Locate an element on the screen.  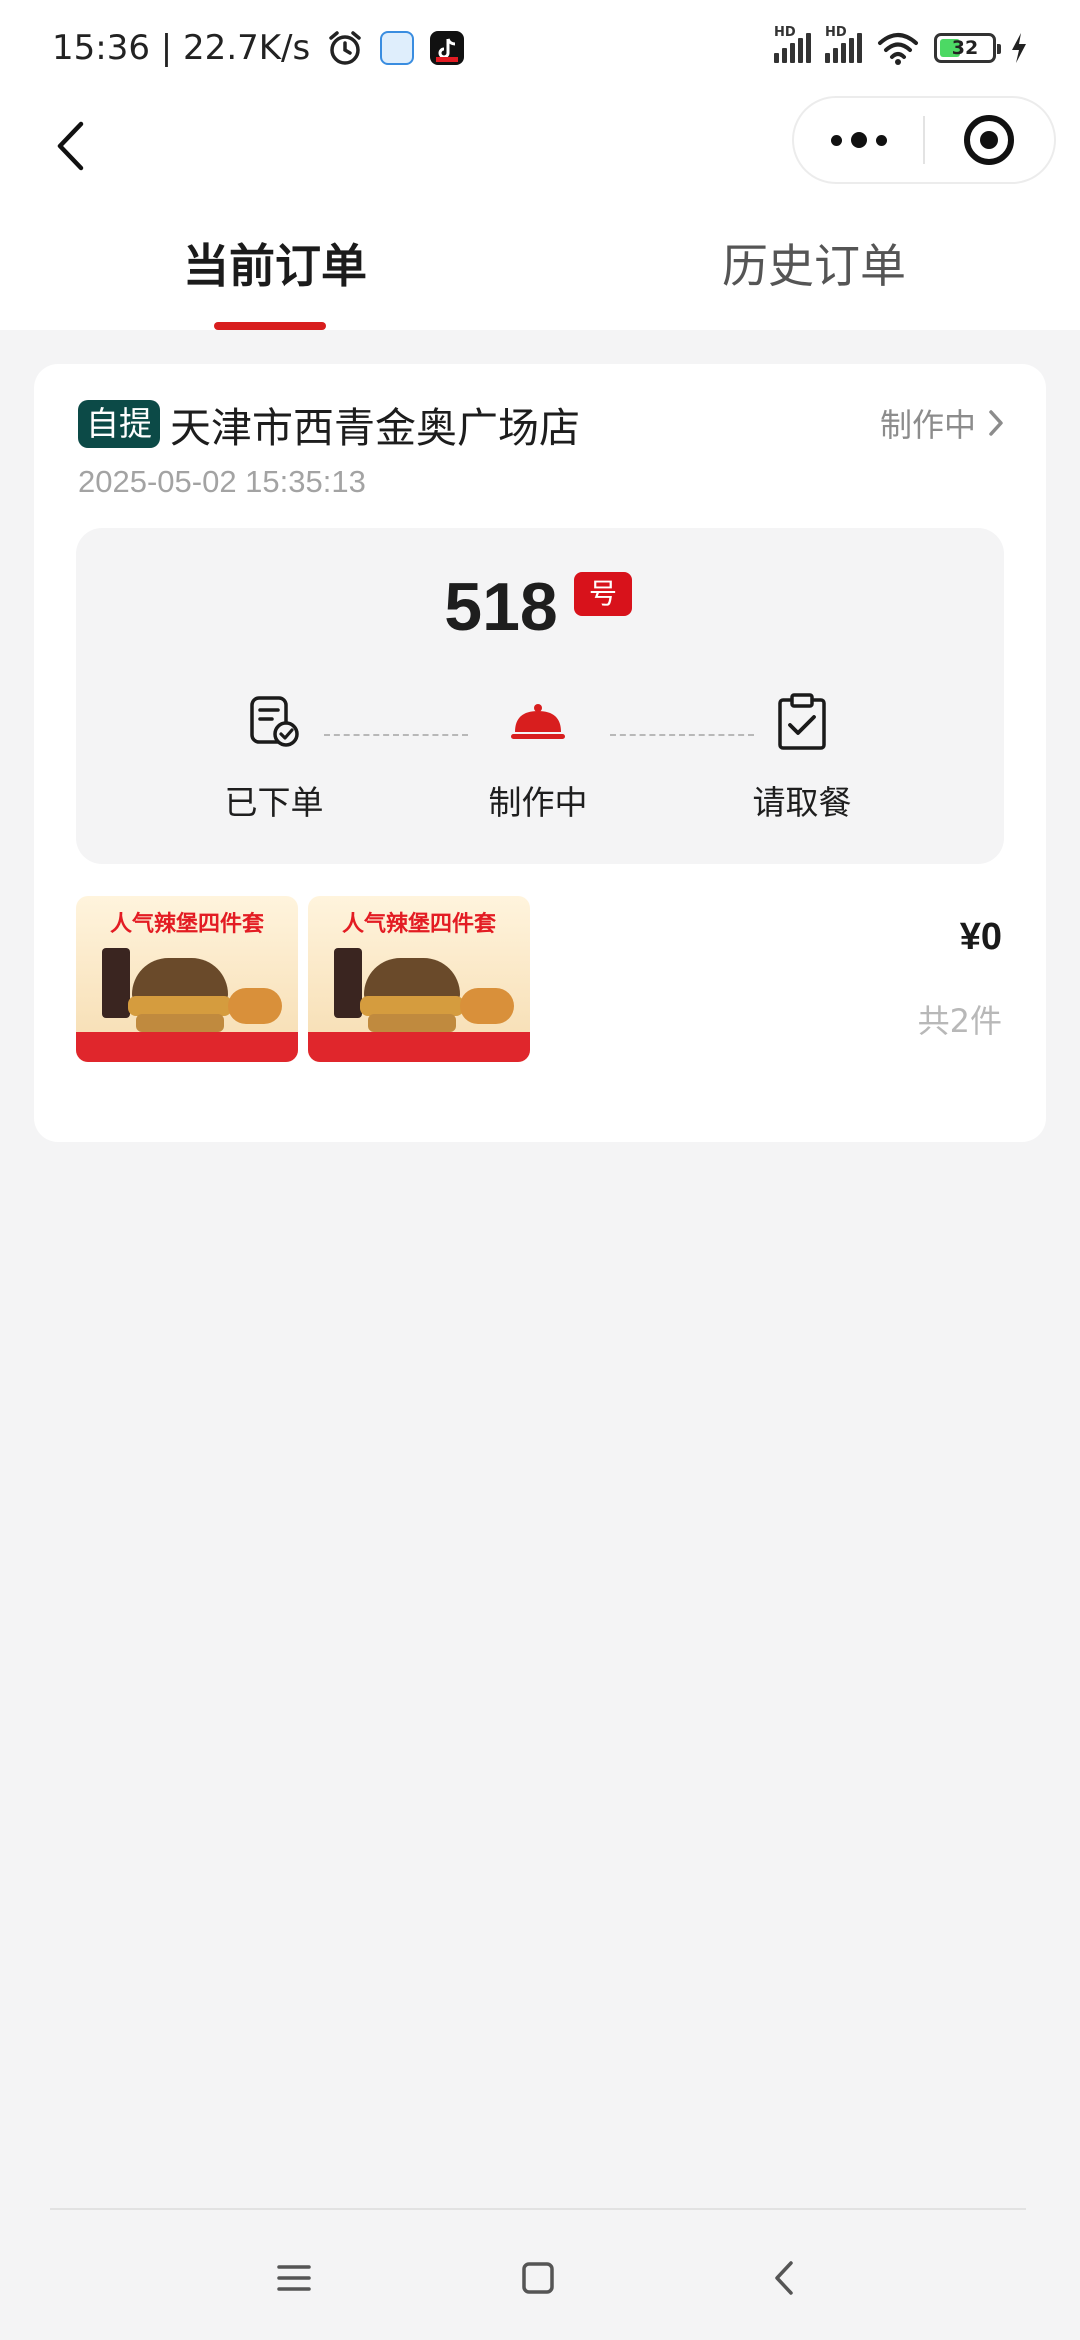
chevron-left-icon is located at coordinates (70, 146).